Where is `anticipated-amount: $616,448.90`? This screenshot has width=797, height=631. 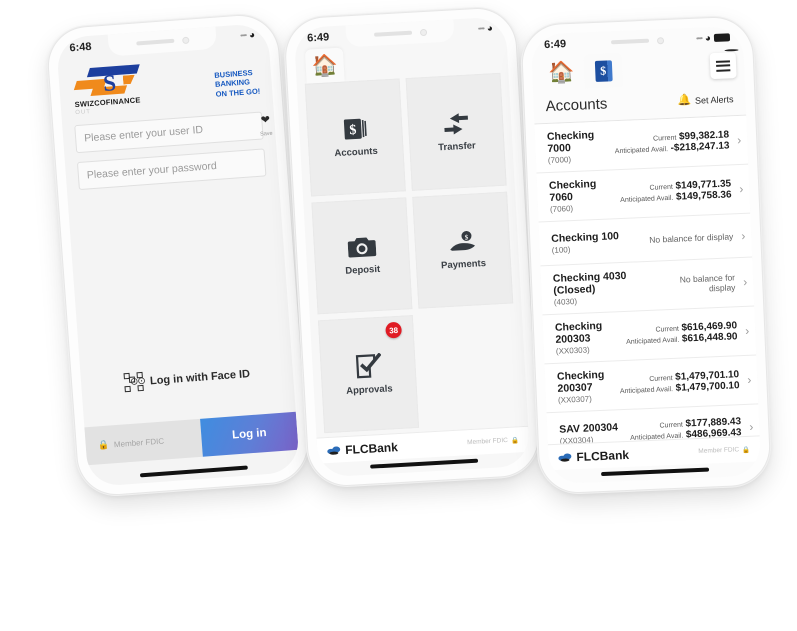 anticipated-amount: $616,448.90 is located at coordinates (709, 338).